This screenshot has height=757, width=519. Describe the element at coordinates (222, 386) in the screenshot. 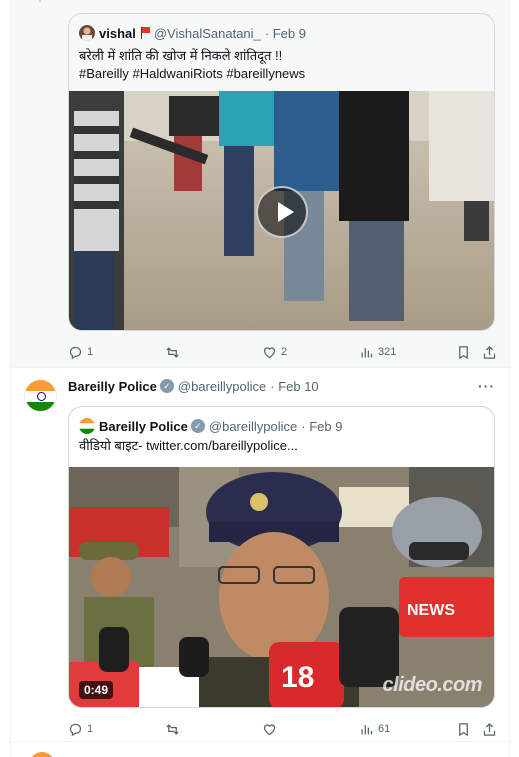

I see `author-handle: @bareillypolice` at that location.